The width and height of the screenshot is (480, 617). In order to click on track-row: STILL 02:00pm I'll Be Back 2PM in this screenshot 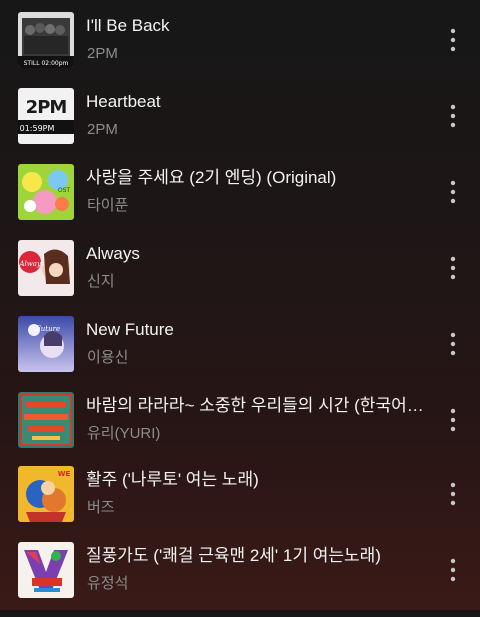, I will do `click(240, 49)`.